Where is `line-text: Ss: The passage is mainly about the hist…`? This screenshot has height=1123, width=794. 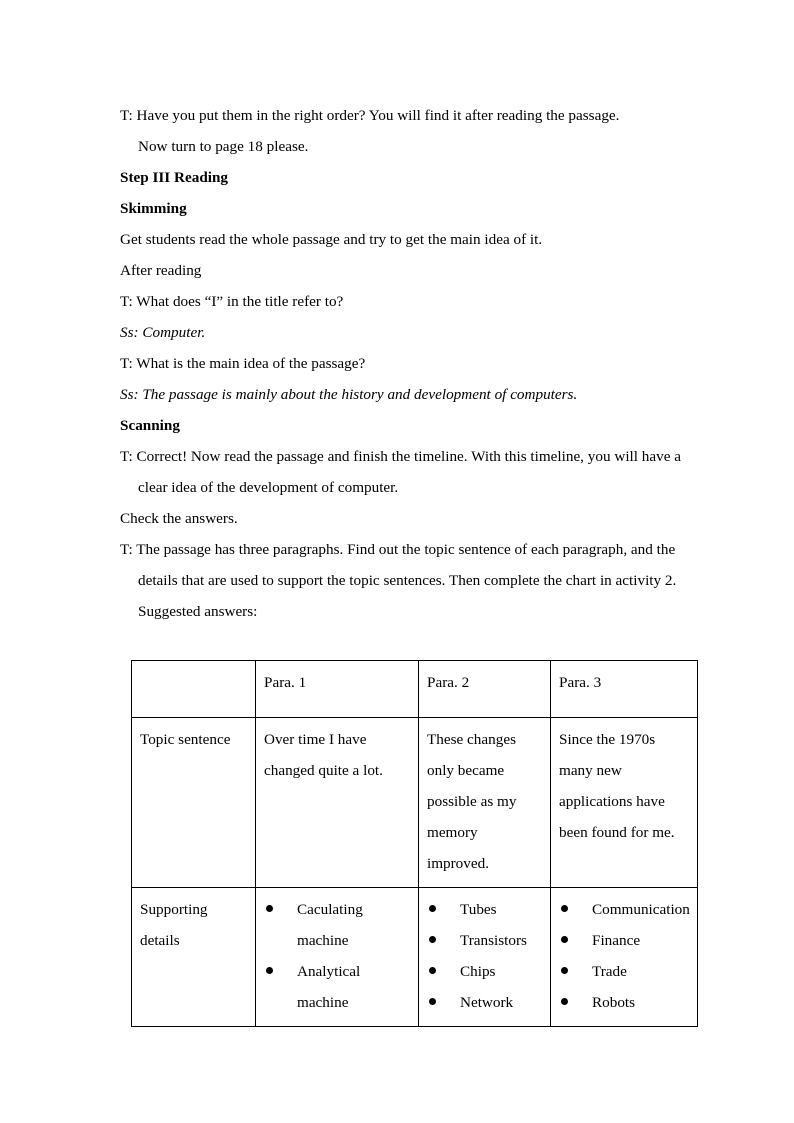 line-text: Ss: The passage is mainly about the hist… is located at coordinates (349, 394).